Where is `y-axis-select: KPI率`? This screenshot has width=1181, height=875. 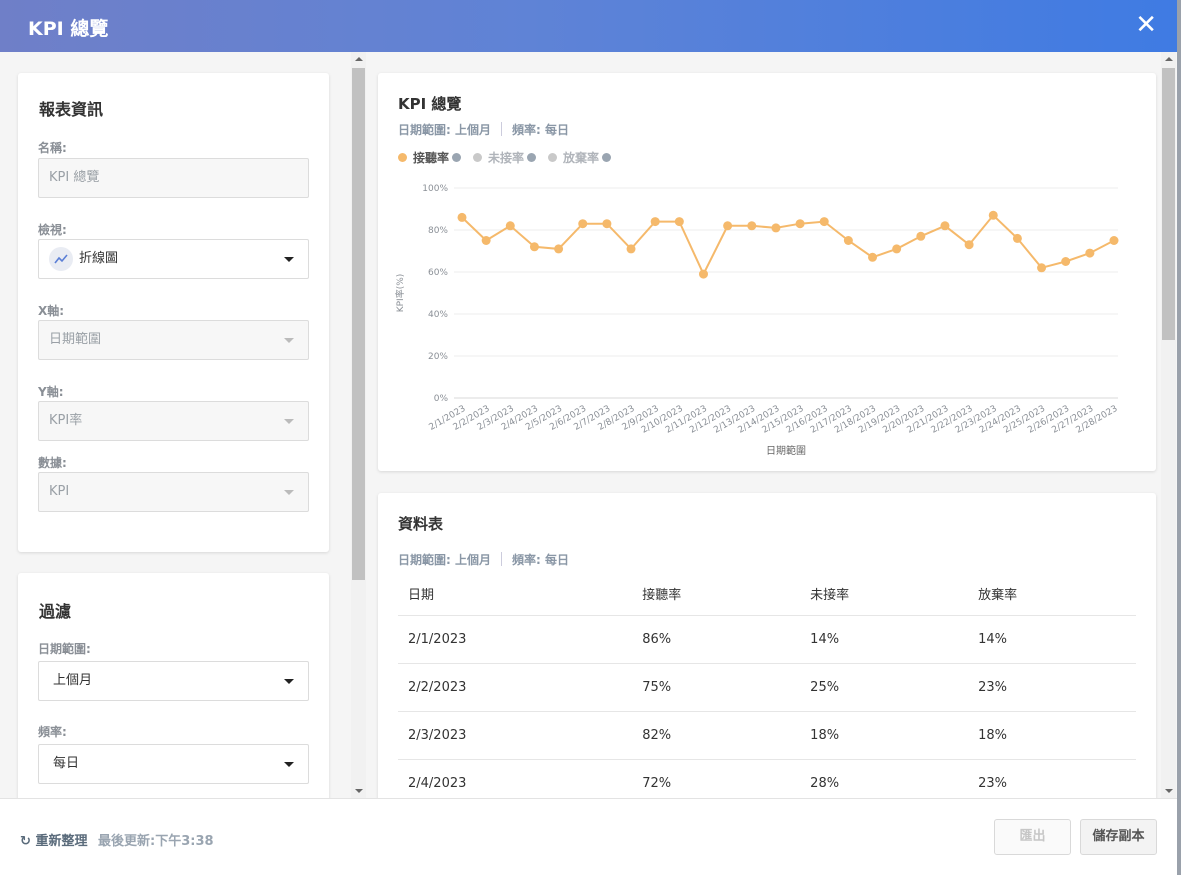
y-axis-select: KPI率 is located at coordinates (173, 421).